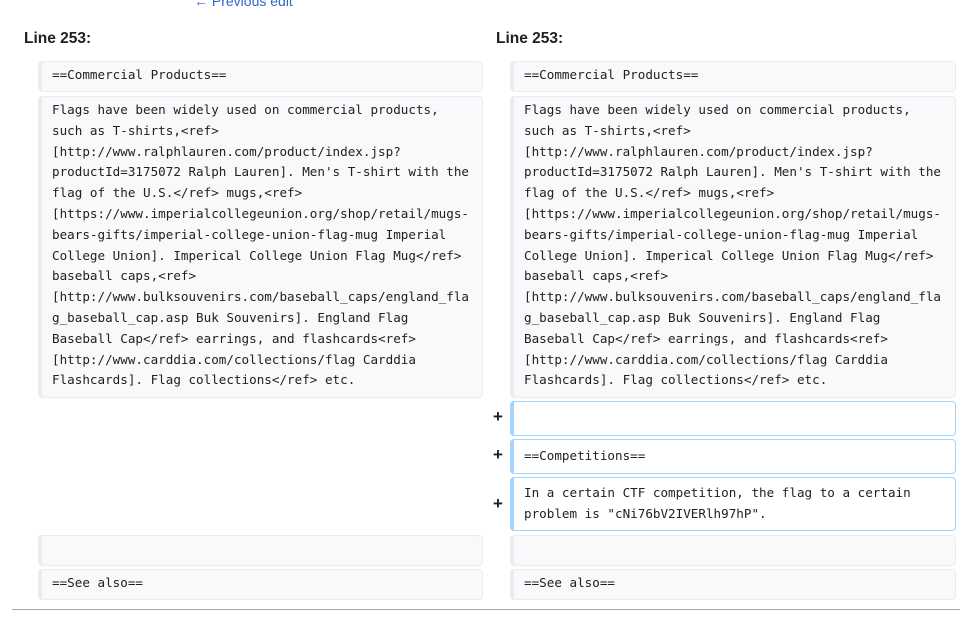 Image resolution: width=980 pixels, height=620 pixels. What do you see at coordinates (58, 38) in the screenshot?
I see `left-line-header: Line 253:` at bounding box center [58, 38].